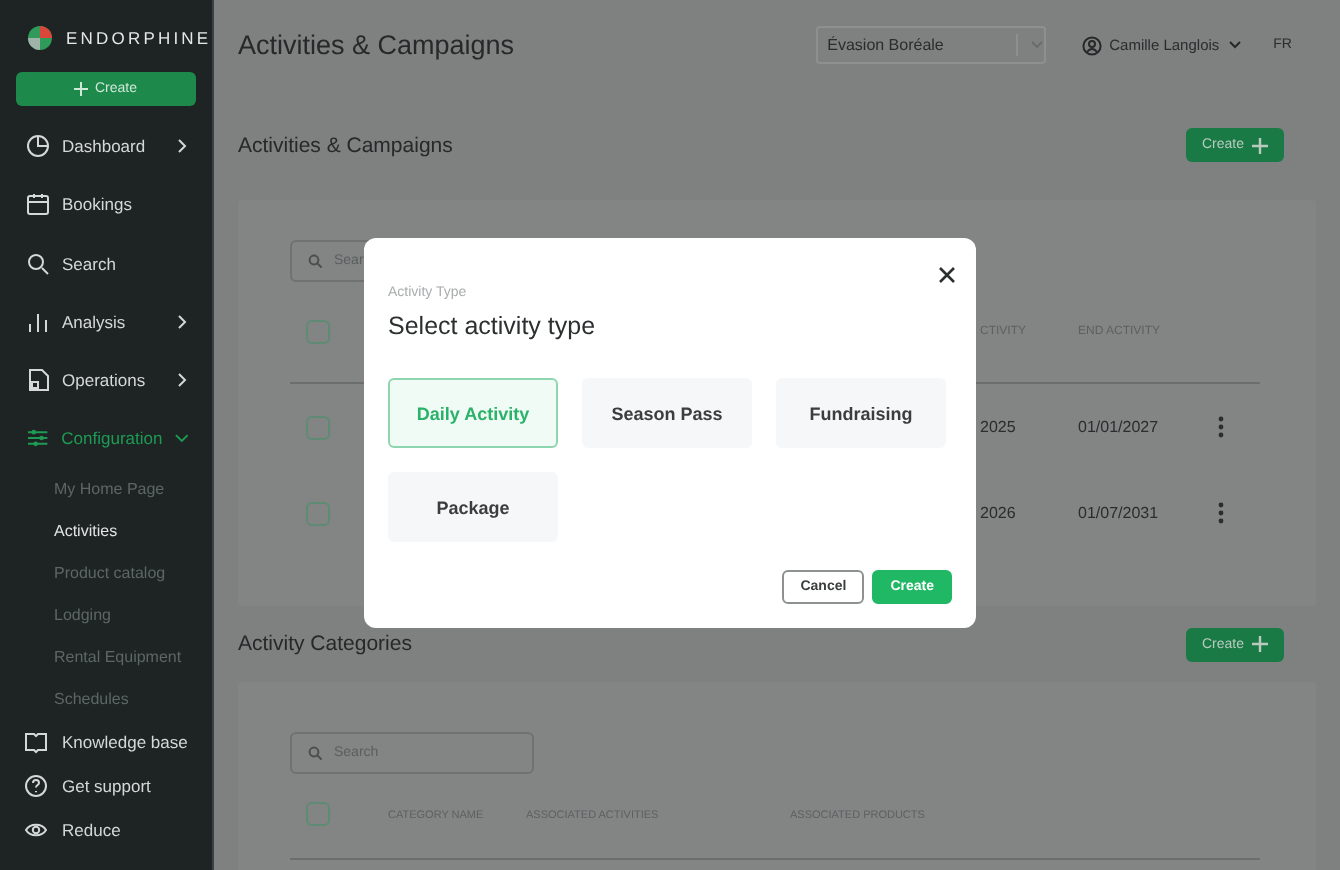  What do you see at coordinates (38, 204) in the screenshot?
I see `calendar-icon` at bounding box center [38, 204].